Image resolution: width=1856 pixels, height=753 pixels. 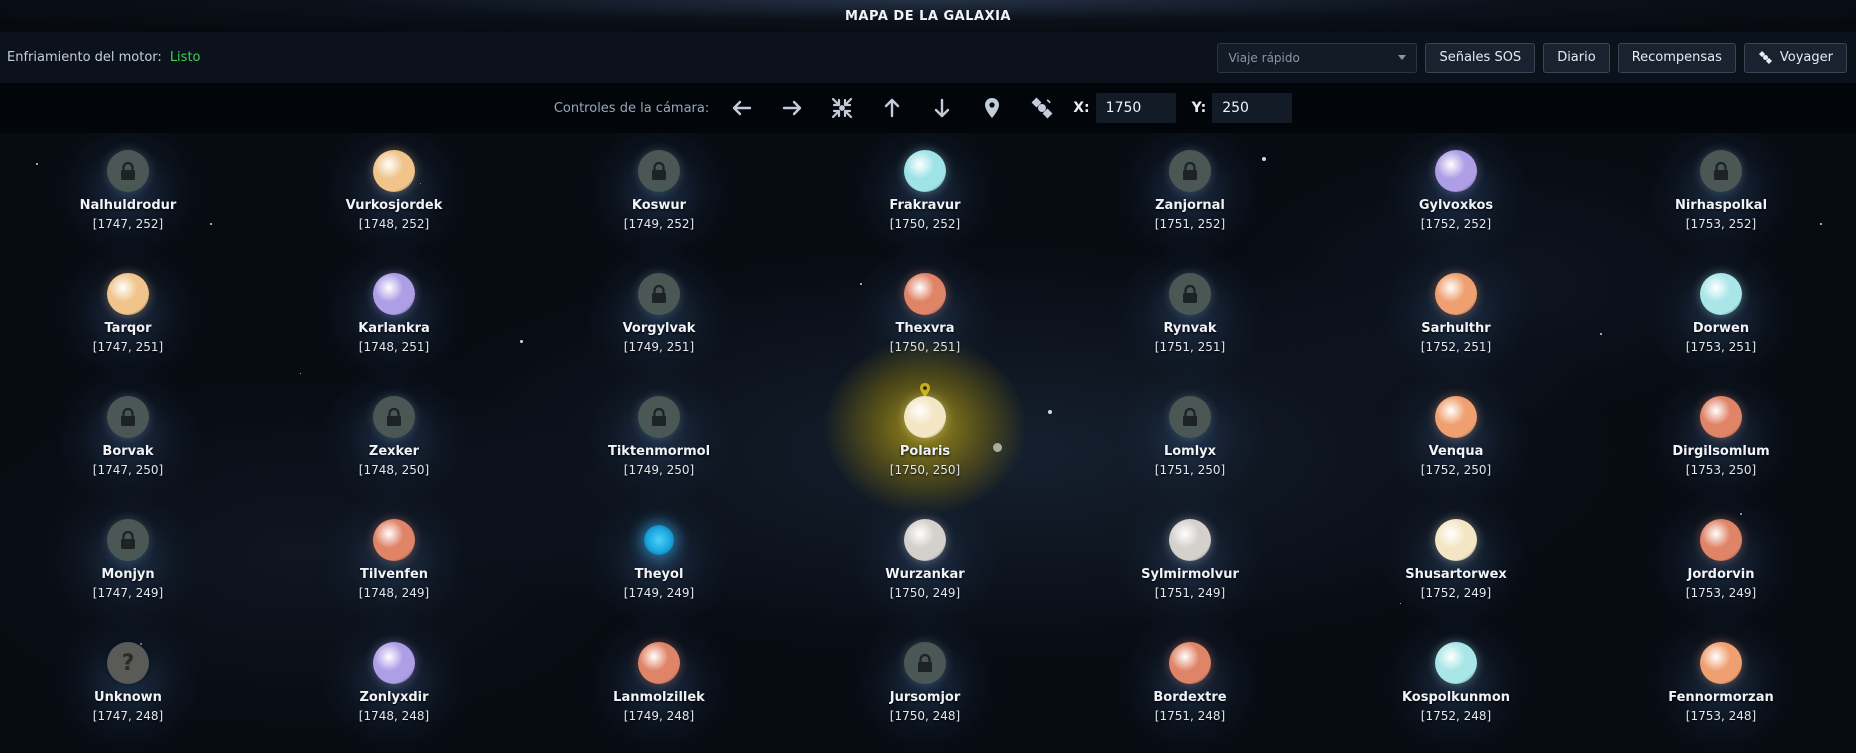 What do you see at coordinates (925, 470) in the screenshot?
I see `system-coords: [1750, 250]` at bounding box center [925, 470].